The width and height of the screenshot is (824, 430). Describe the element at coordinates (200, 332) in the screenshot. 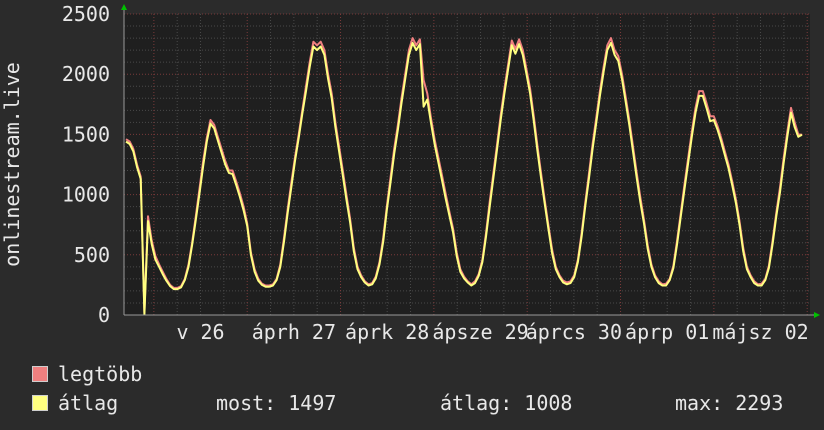

I see `x-tick-label: v 26` at that location.